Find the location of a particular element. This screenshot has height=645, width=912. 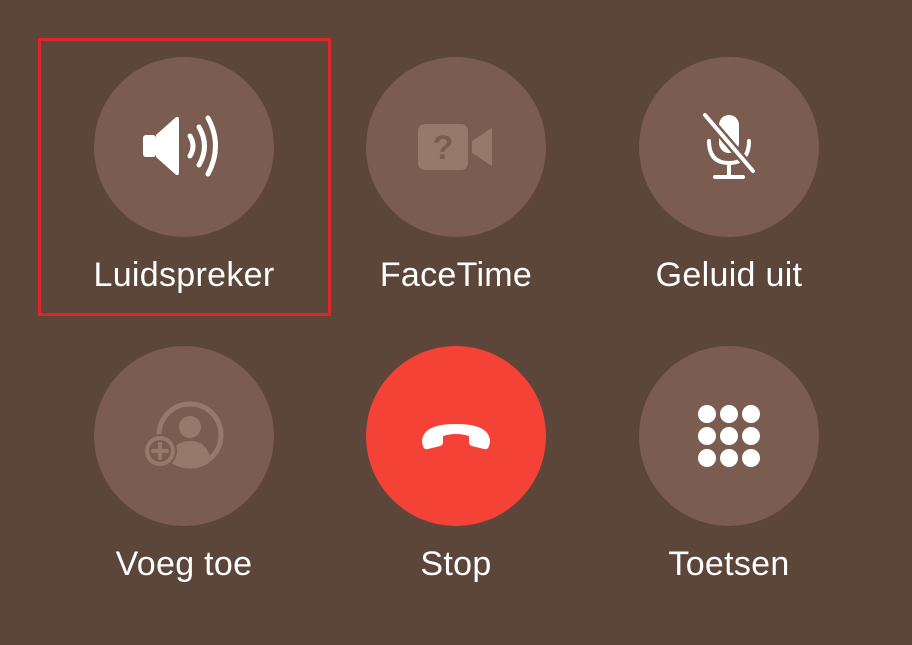

keypad-label: Toetsen is located at coordinates (729, 564).